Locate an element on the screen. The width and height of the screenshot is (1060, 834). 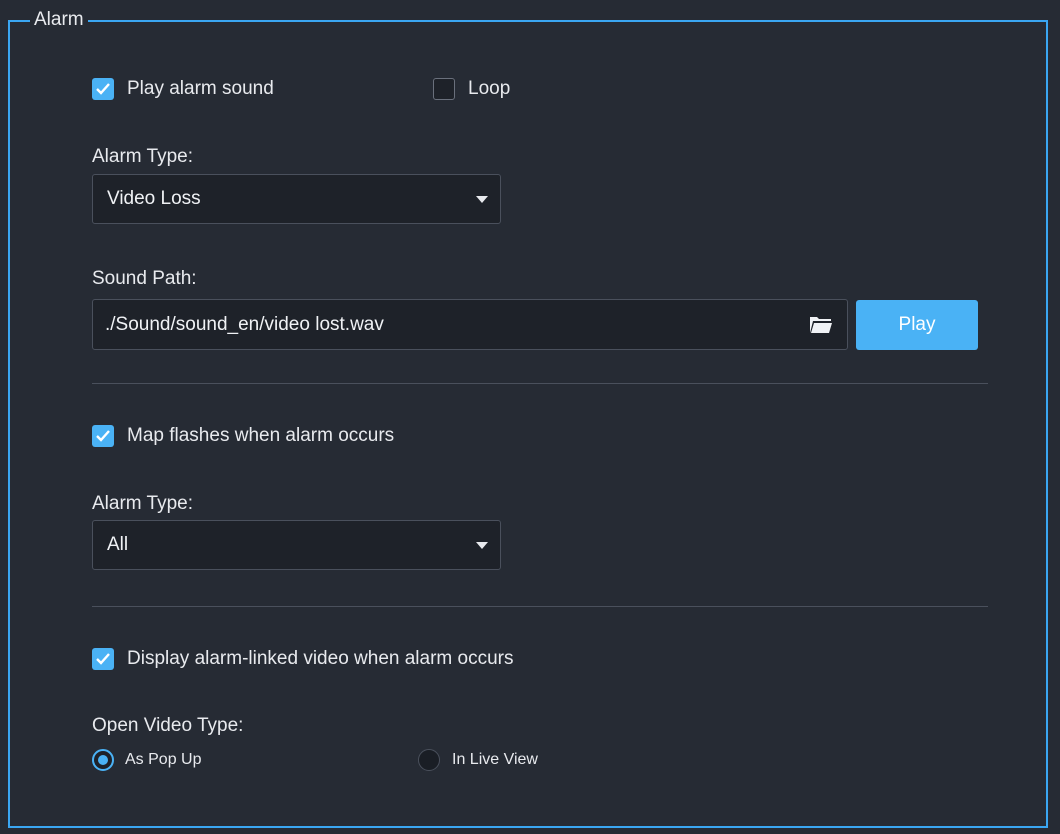
map-alarm-type-select: All is located at coordinates (296, 545).